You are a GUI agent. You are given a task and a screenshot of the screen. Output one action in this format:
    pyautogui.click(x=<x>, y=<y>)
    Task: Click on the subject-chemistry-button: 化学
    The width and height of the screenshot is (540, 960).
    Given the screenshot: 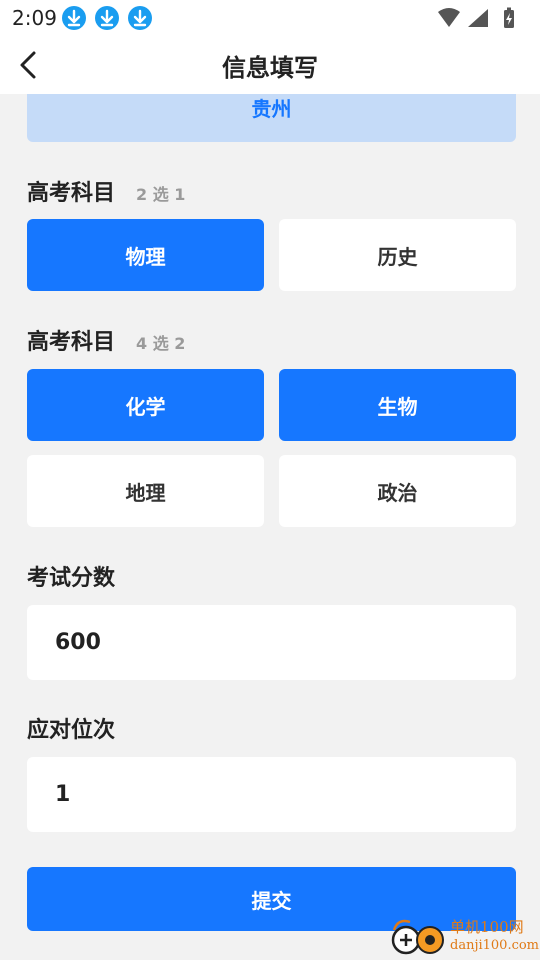 What is the action you would take?
    pyautogui.click(x=145, y=405)
    